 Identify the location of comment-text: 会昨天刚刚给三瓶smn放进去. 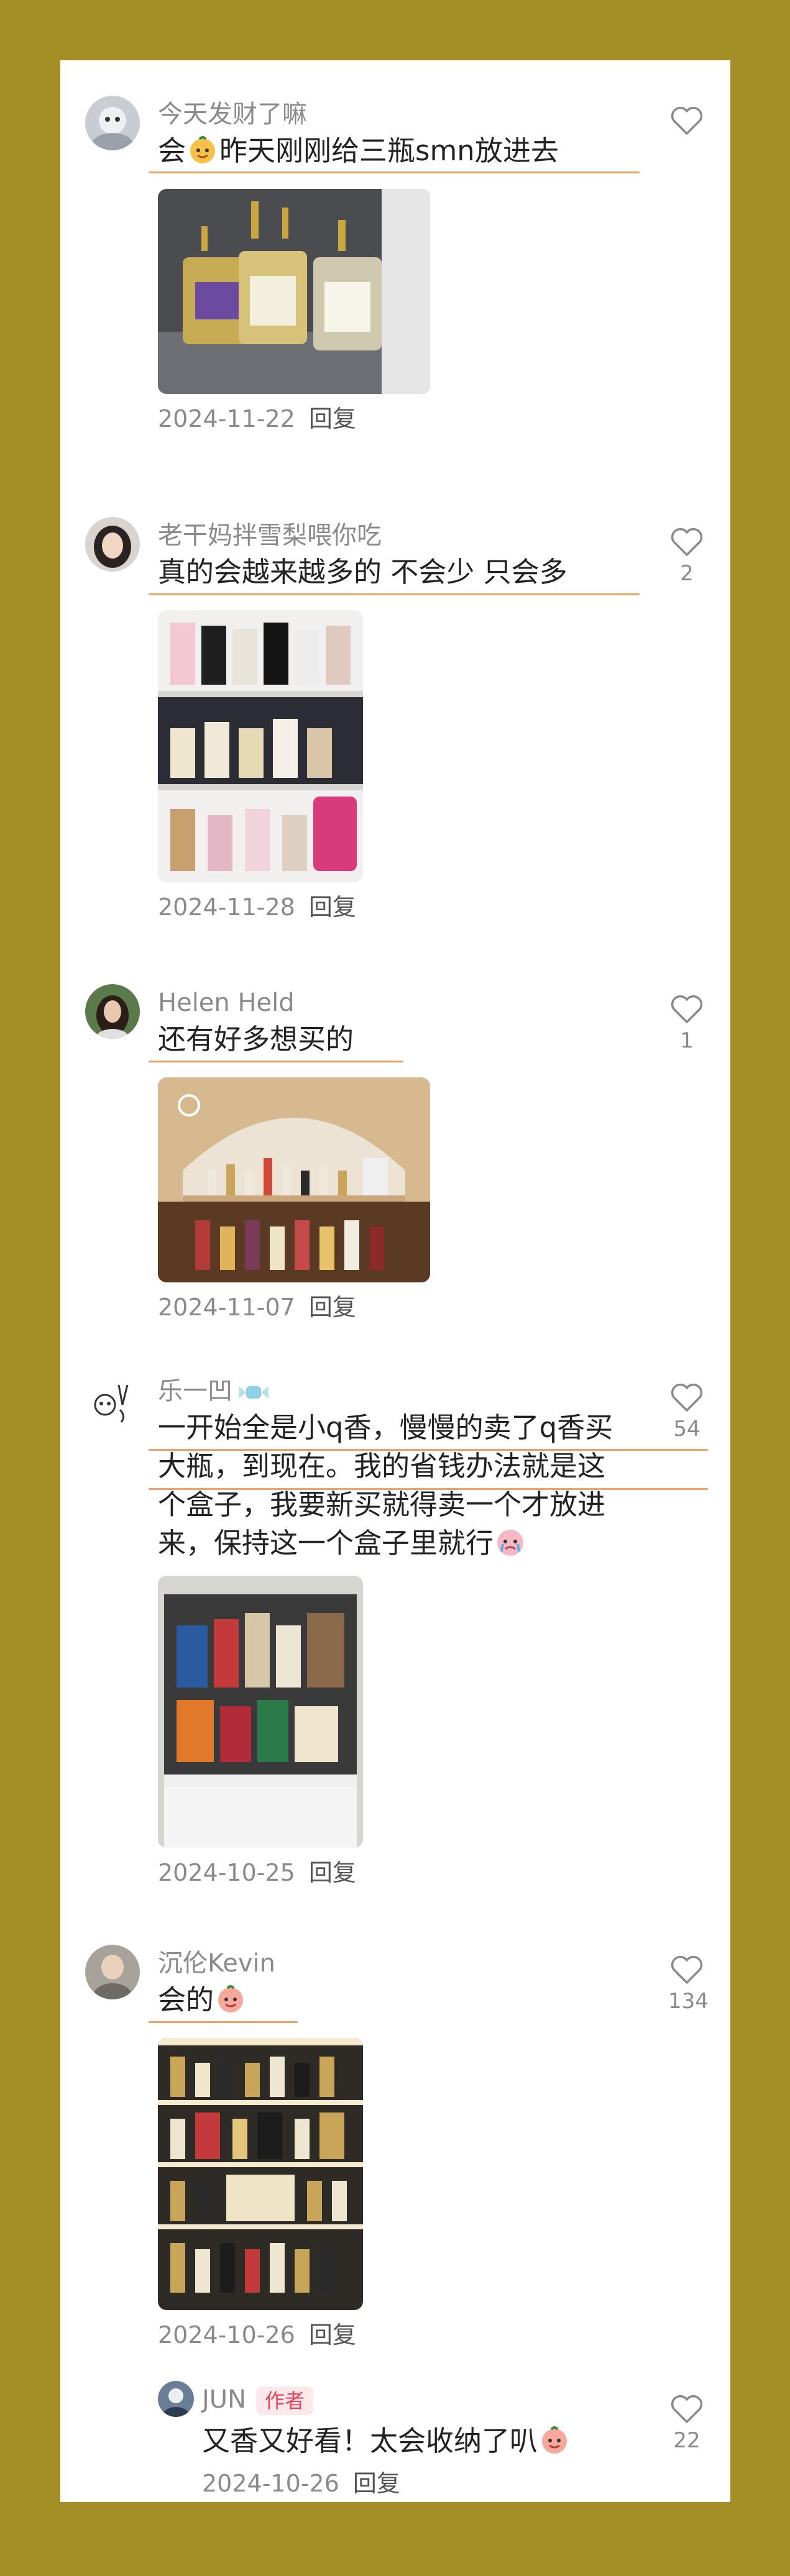
(358, 150).